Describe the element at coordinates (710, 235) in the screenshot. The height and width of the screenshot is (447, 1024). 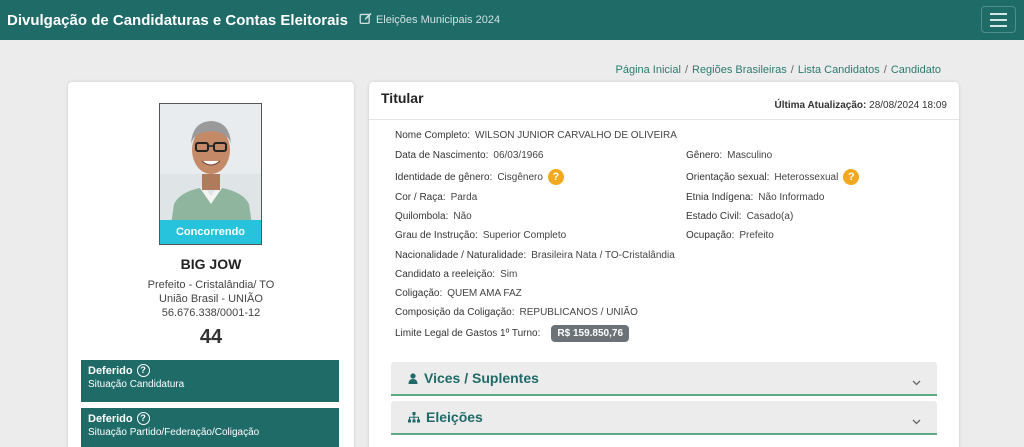
I see `field-label: Ocupação:` at that location.